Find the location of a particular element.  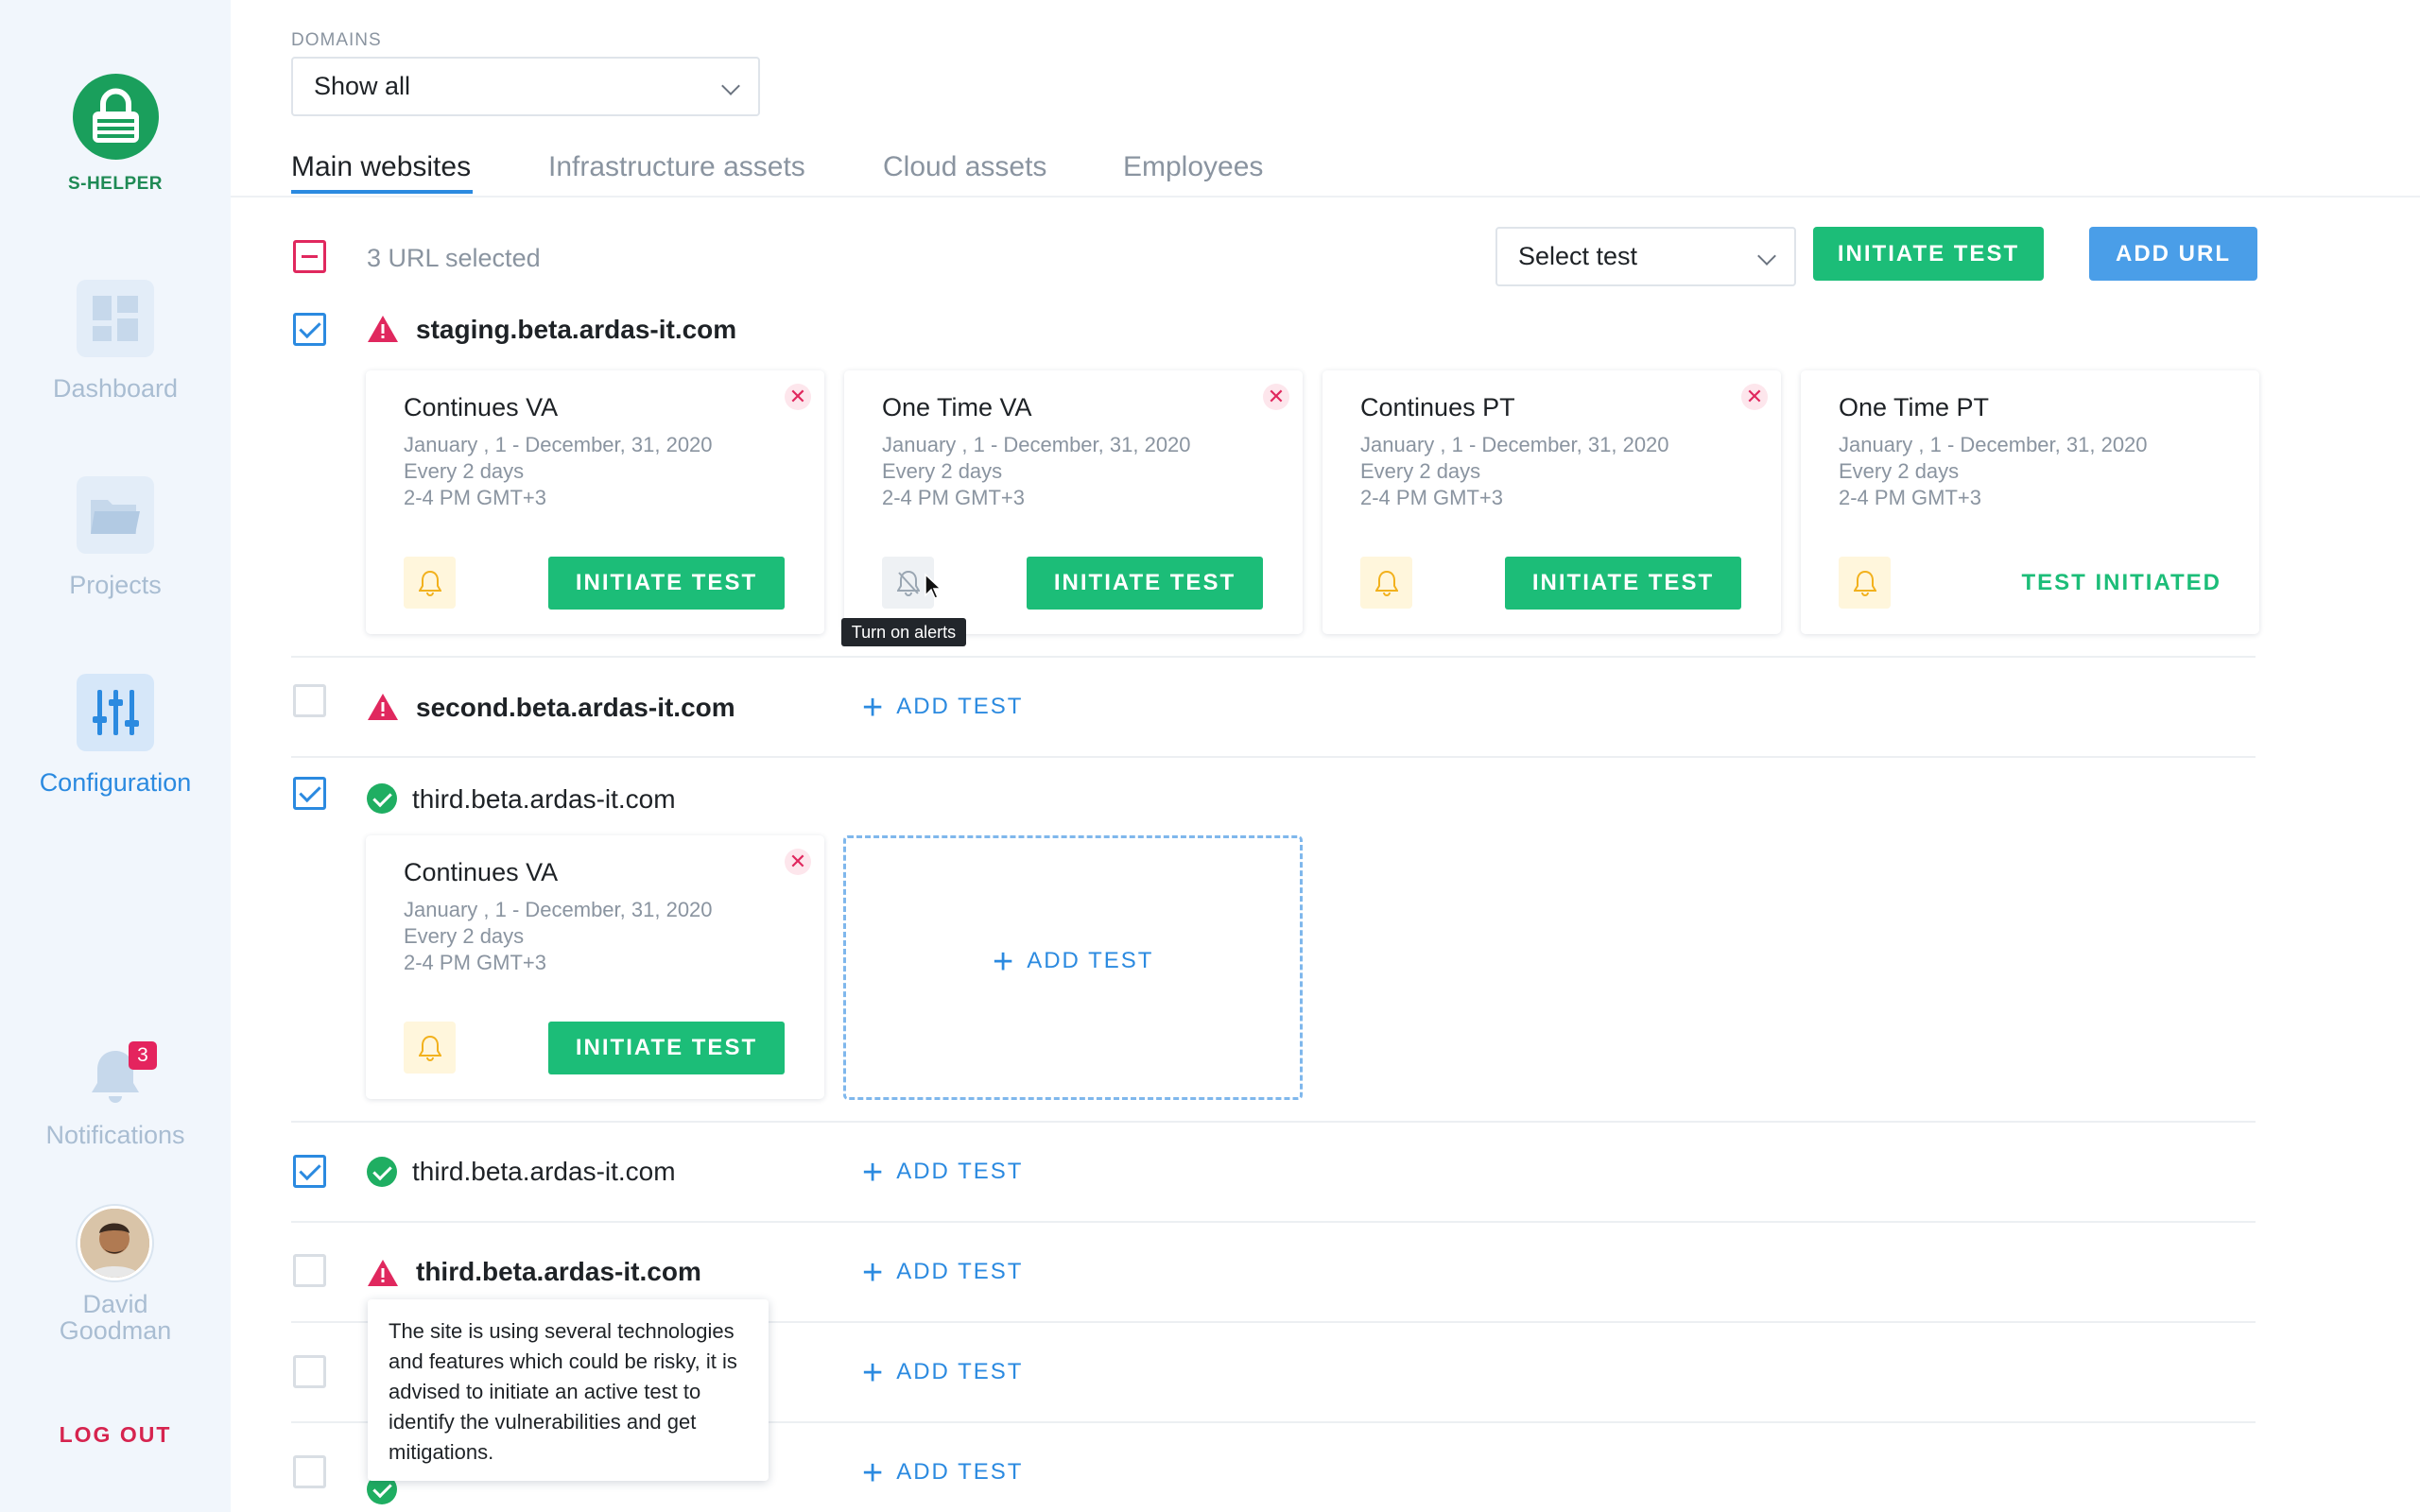

initiate-test-button: INITIATE TEST is located at coordinates (1929, 254).